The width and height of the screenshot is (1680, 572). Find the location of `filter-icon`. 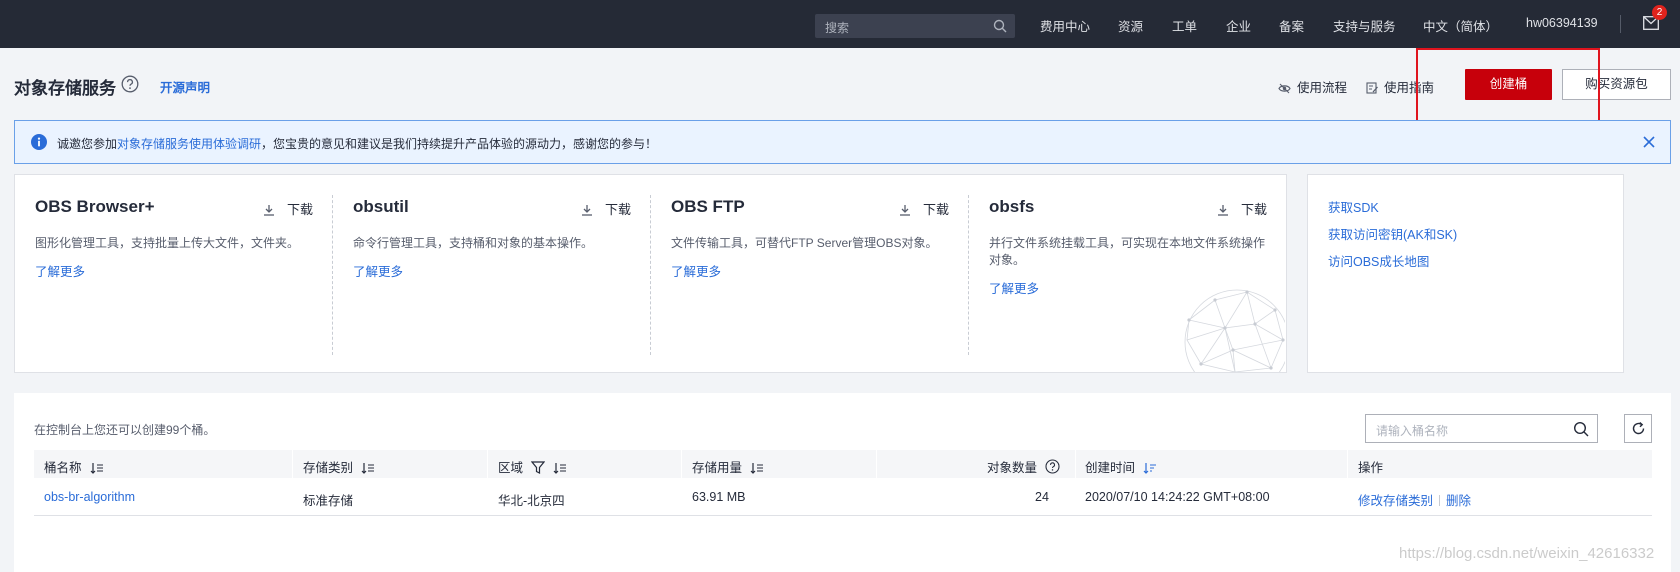

filter-icon is located at coordinates (538, 467).